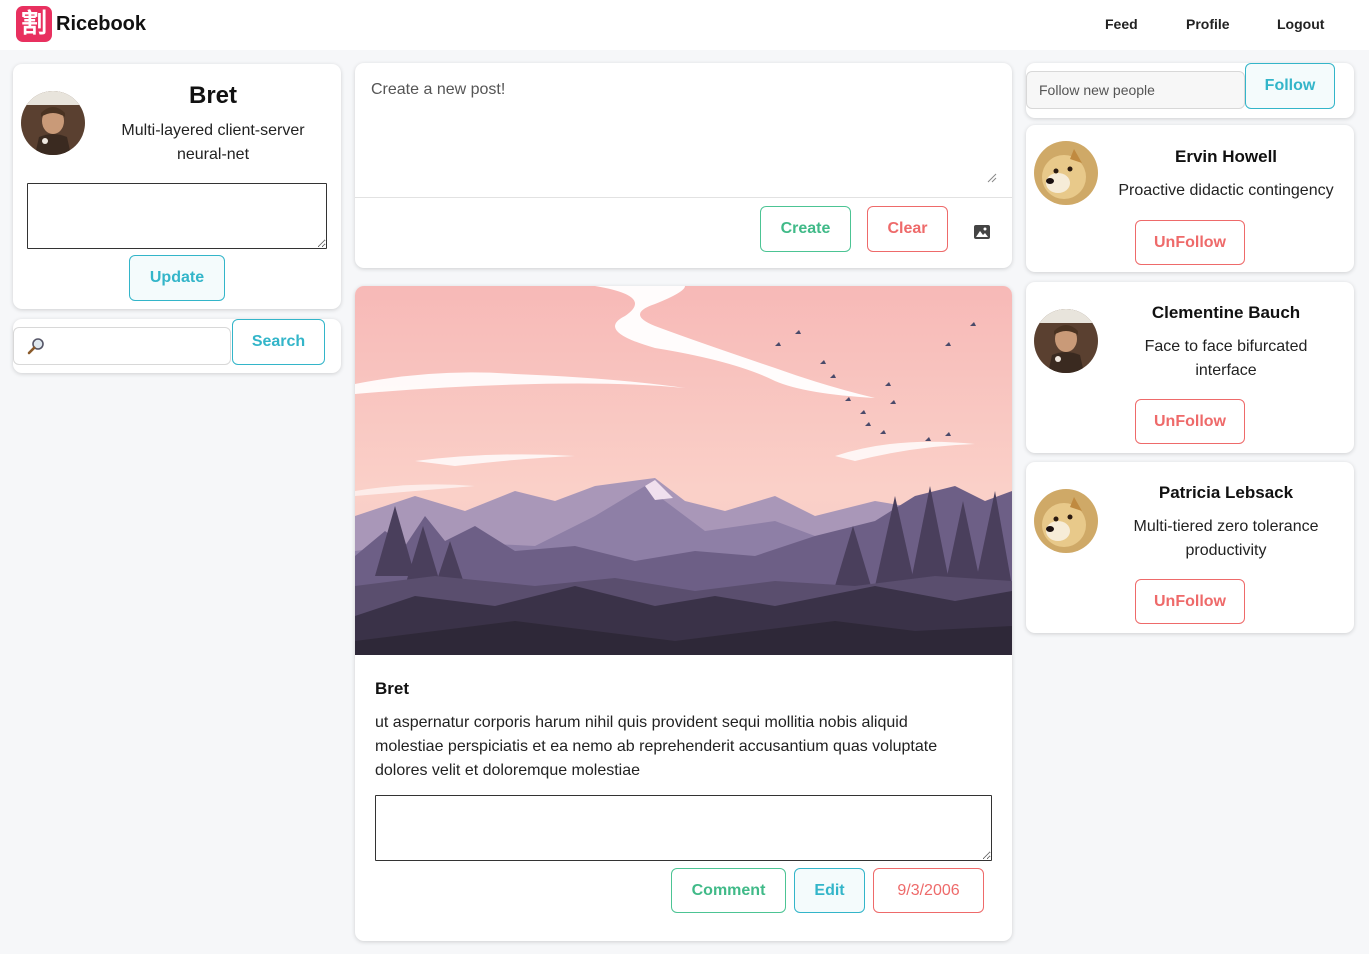 The width and height of the screenshot is (1369, 954). Describe the element at coordinates (928, 890) in the screenshot. I see `post-date-badge: 9/3/2006` at that location.